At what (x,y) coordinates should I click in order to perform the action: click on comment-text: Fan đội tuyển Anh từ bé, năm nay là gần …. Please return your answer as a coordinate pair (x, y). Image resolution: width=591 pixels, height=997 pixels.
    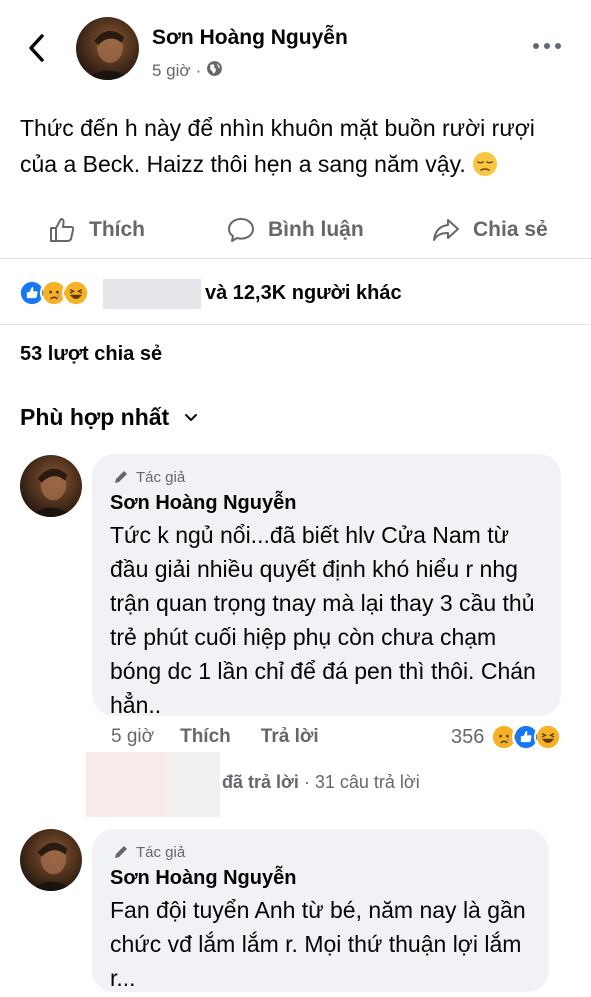
    Looking at the image, I should click on (318, 944).